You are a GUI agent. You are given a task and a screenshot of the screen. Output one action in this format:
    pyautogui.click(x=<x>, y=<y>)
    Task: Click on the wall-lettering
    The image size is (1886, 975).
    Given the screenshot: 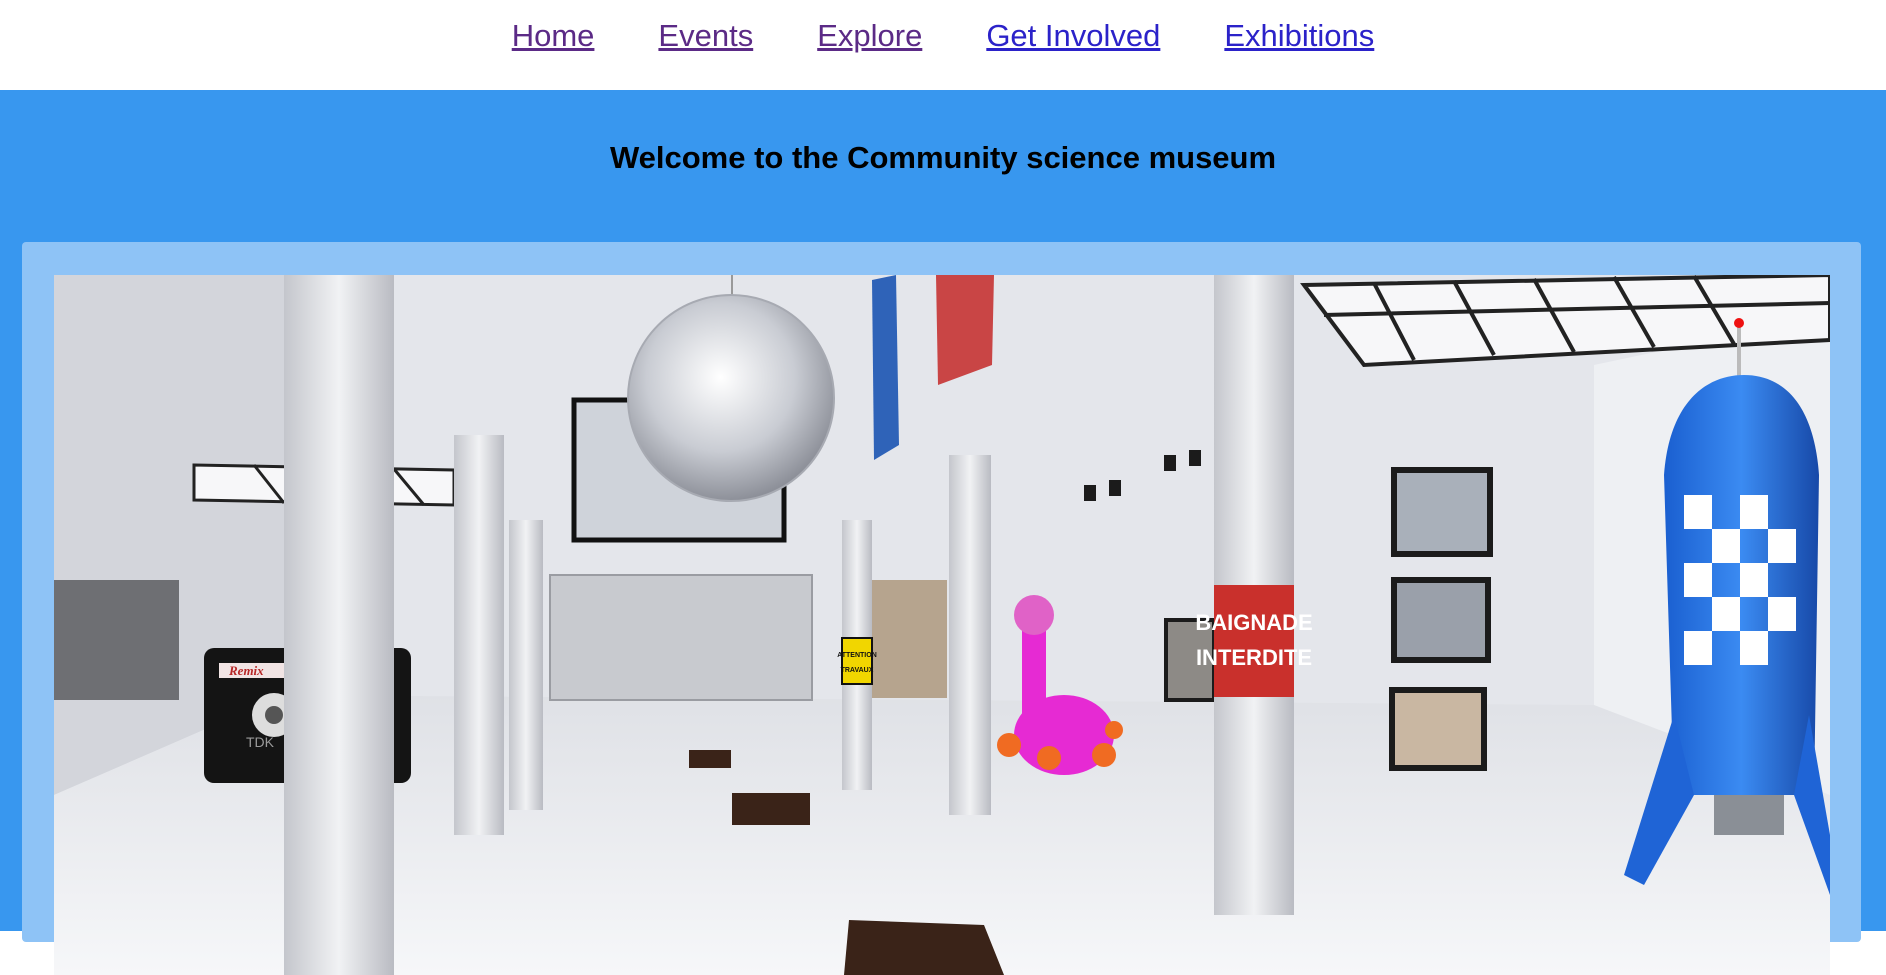 What is the action you would take?
    pyautogui.click(x=116, y=640)
    